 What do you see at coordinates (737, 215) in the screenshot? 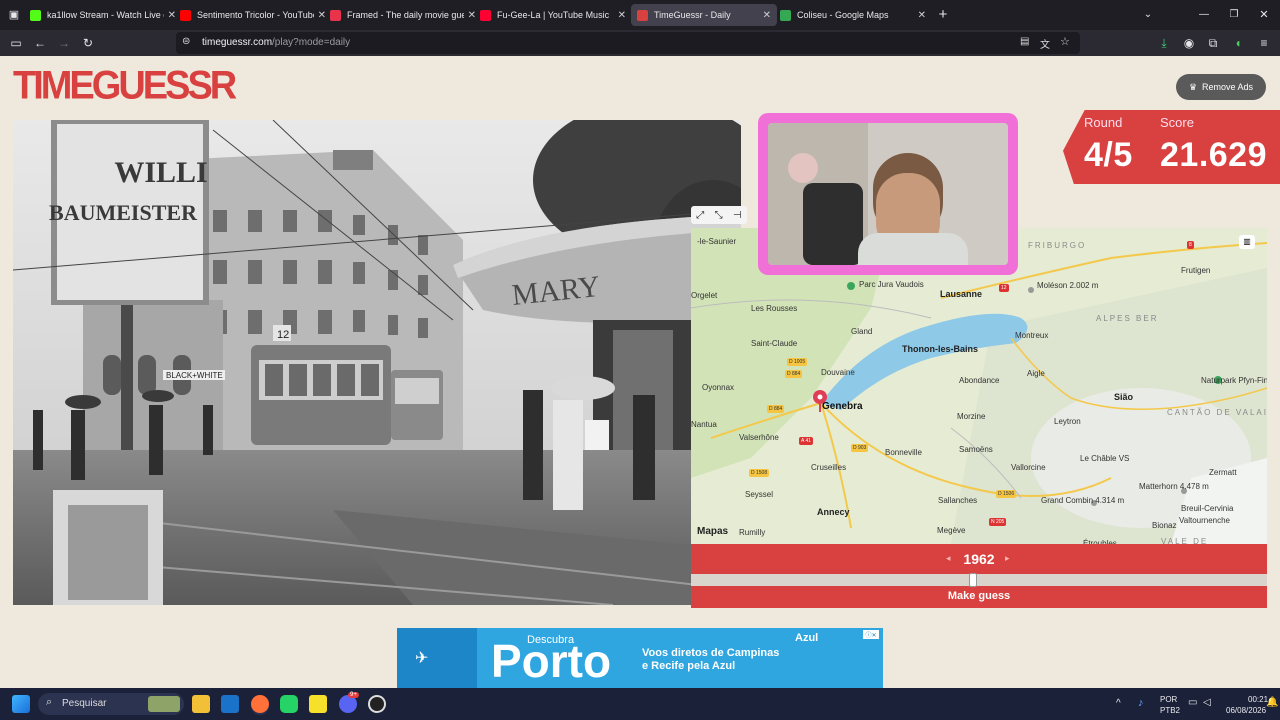
I see `pin-map-icon: ⊣` at bounding box center [737, 215].